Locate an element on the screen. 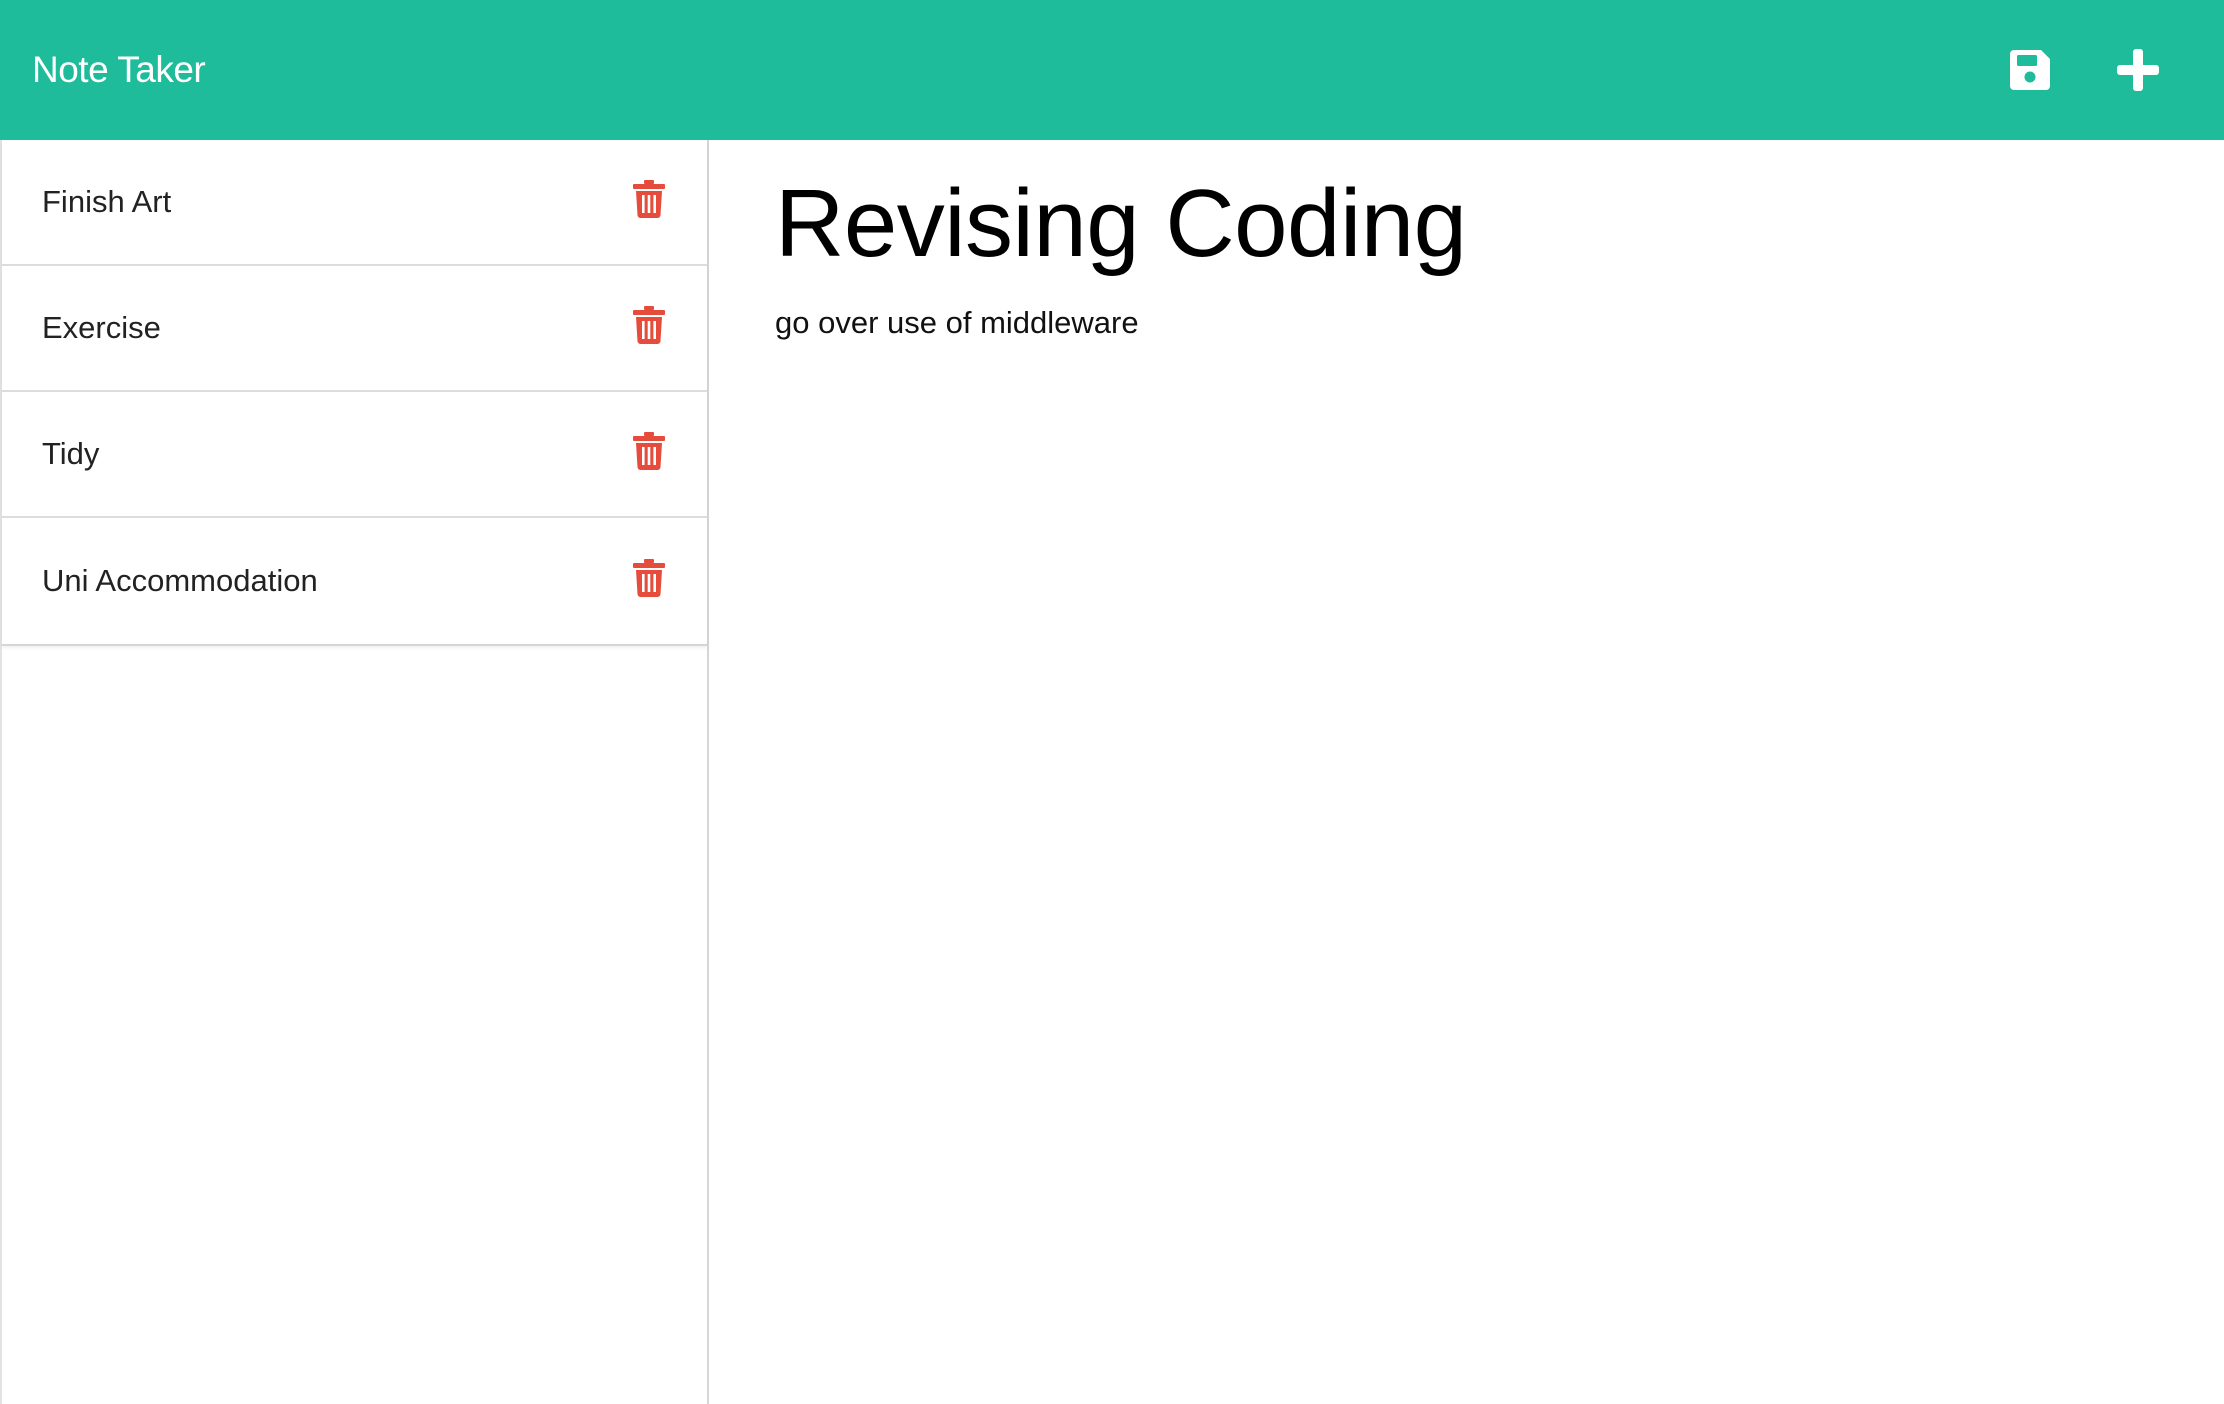 The image size is (2224, 1404). list-item: Exercise is located at coordinates (354, 329).